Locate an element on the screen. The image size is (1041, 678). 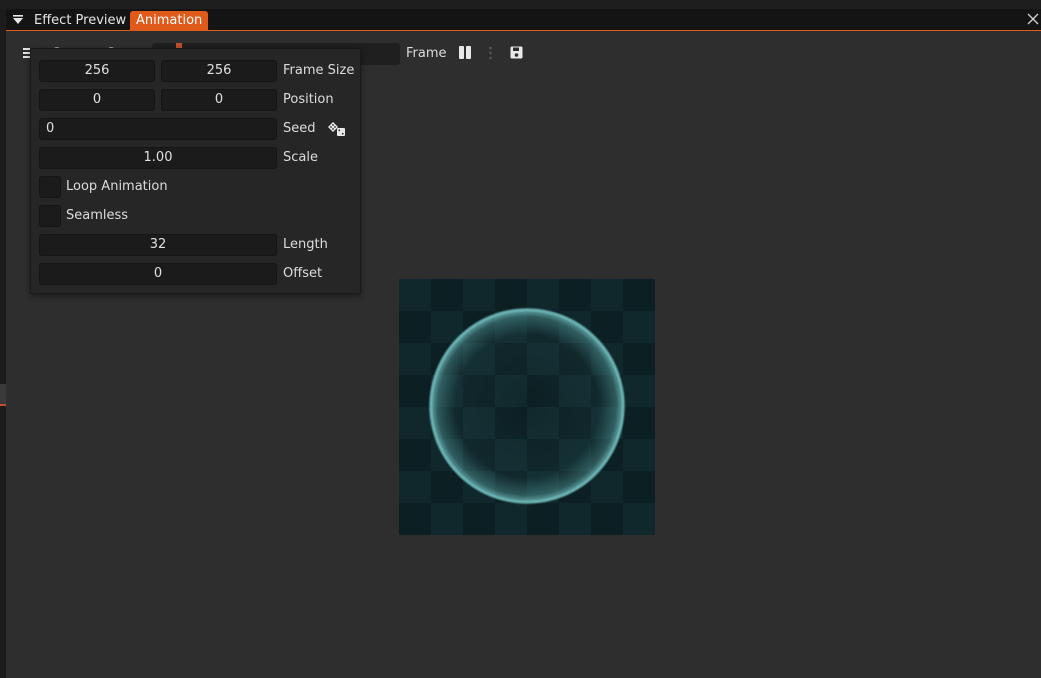
tab-bar: Effect Preview Animation is located at coordinates (523, 20).